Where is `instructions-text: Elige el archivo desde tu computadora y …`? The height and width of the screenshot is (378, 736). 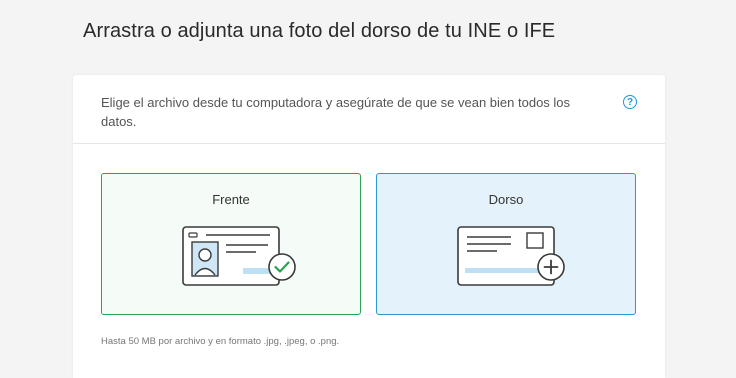
instructions-text: Elige el archivo desde tu computadora y … is located at coordinates (336, 112).